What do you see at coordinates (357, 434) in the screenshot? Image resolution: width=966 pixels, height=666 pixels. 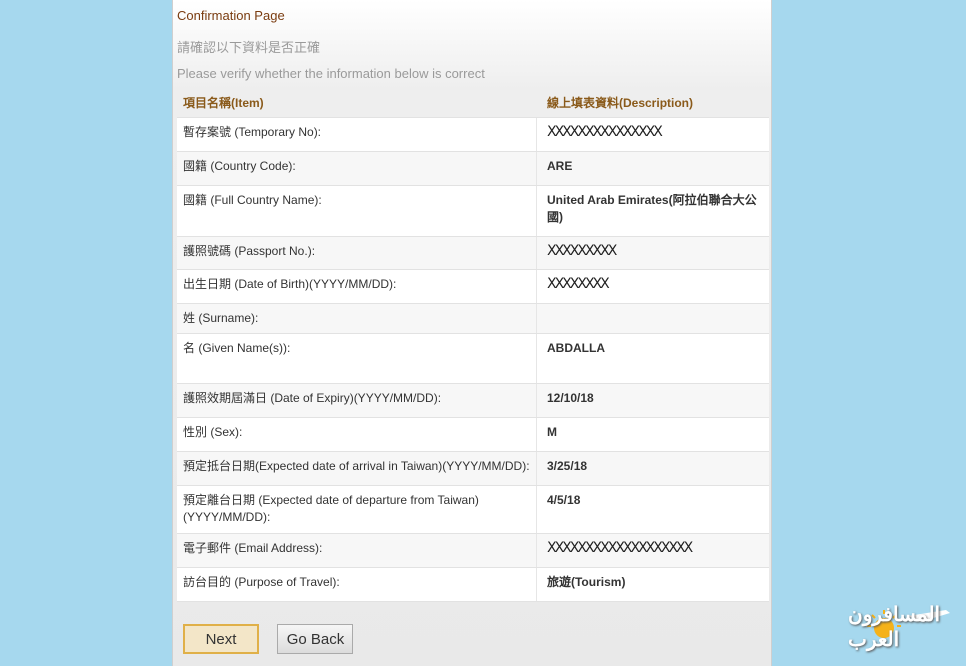 I see `row-item-label: 性別 (Sex):` at bounding box center [357, 434].